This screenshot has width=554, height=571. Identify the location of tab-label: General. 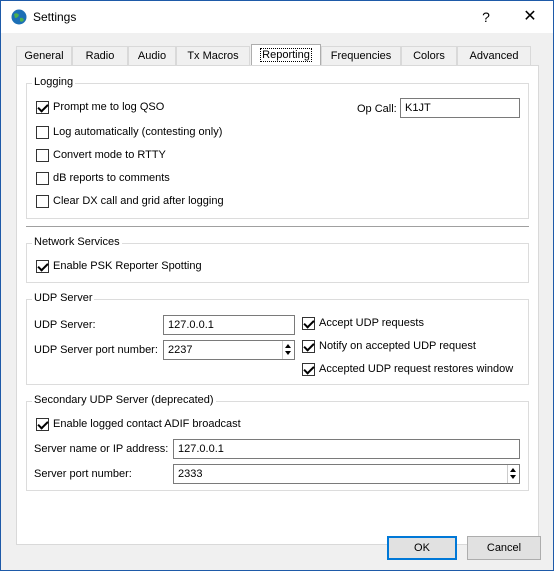
(44, 56).